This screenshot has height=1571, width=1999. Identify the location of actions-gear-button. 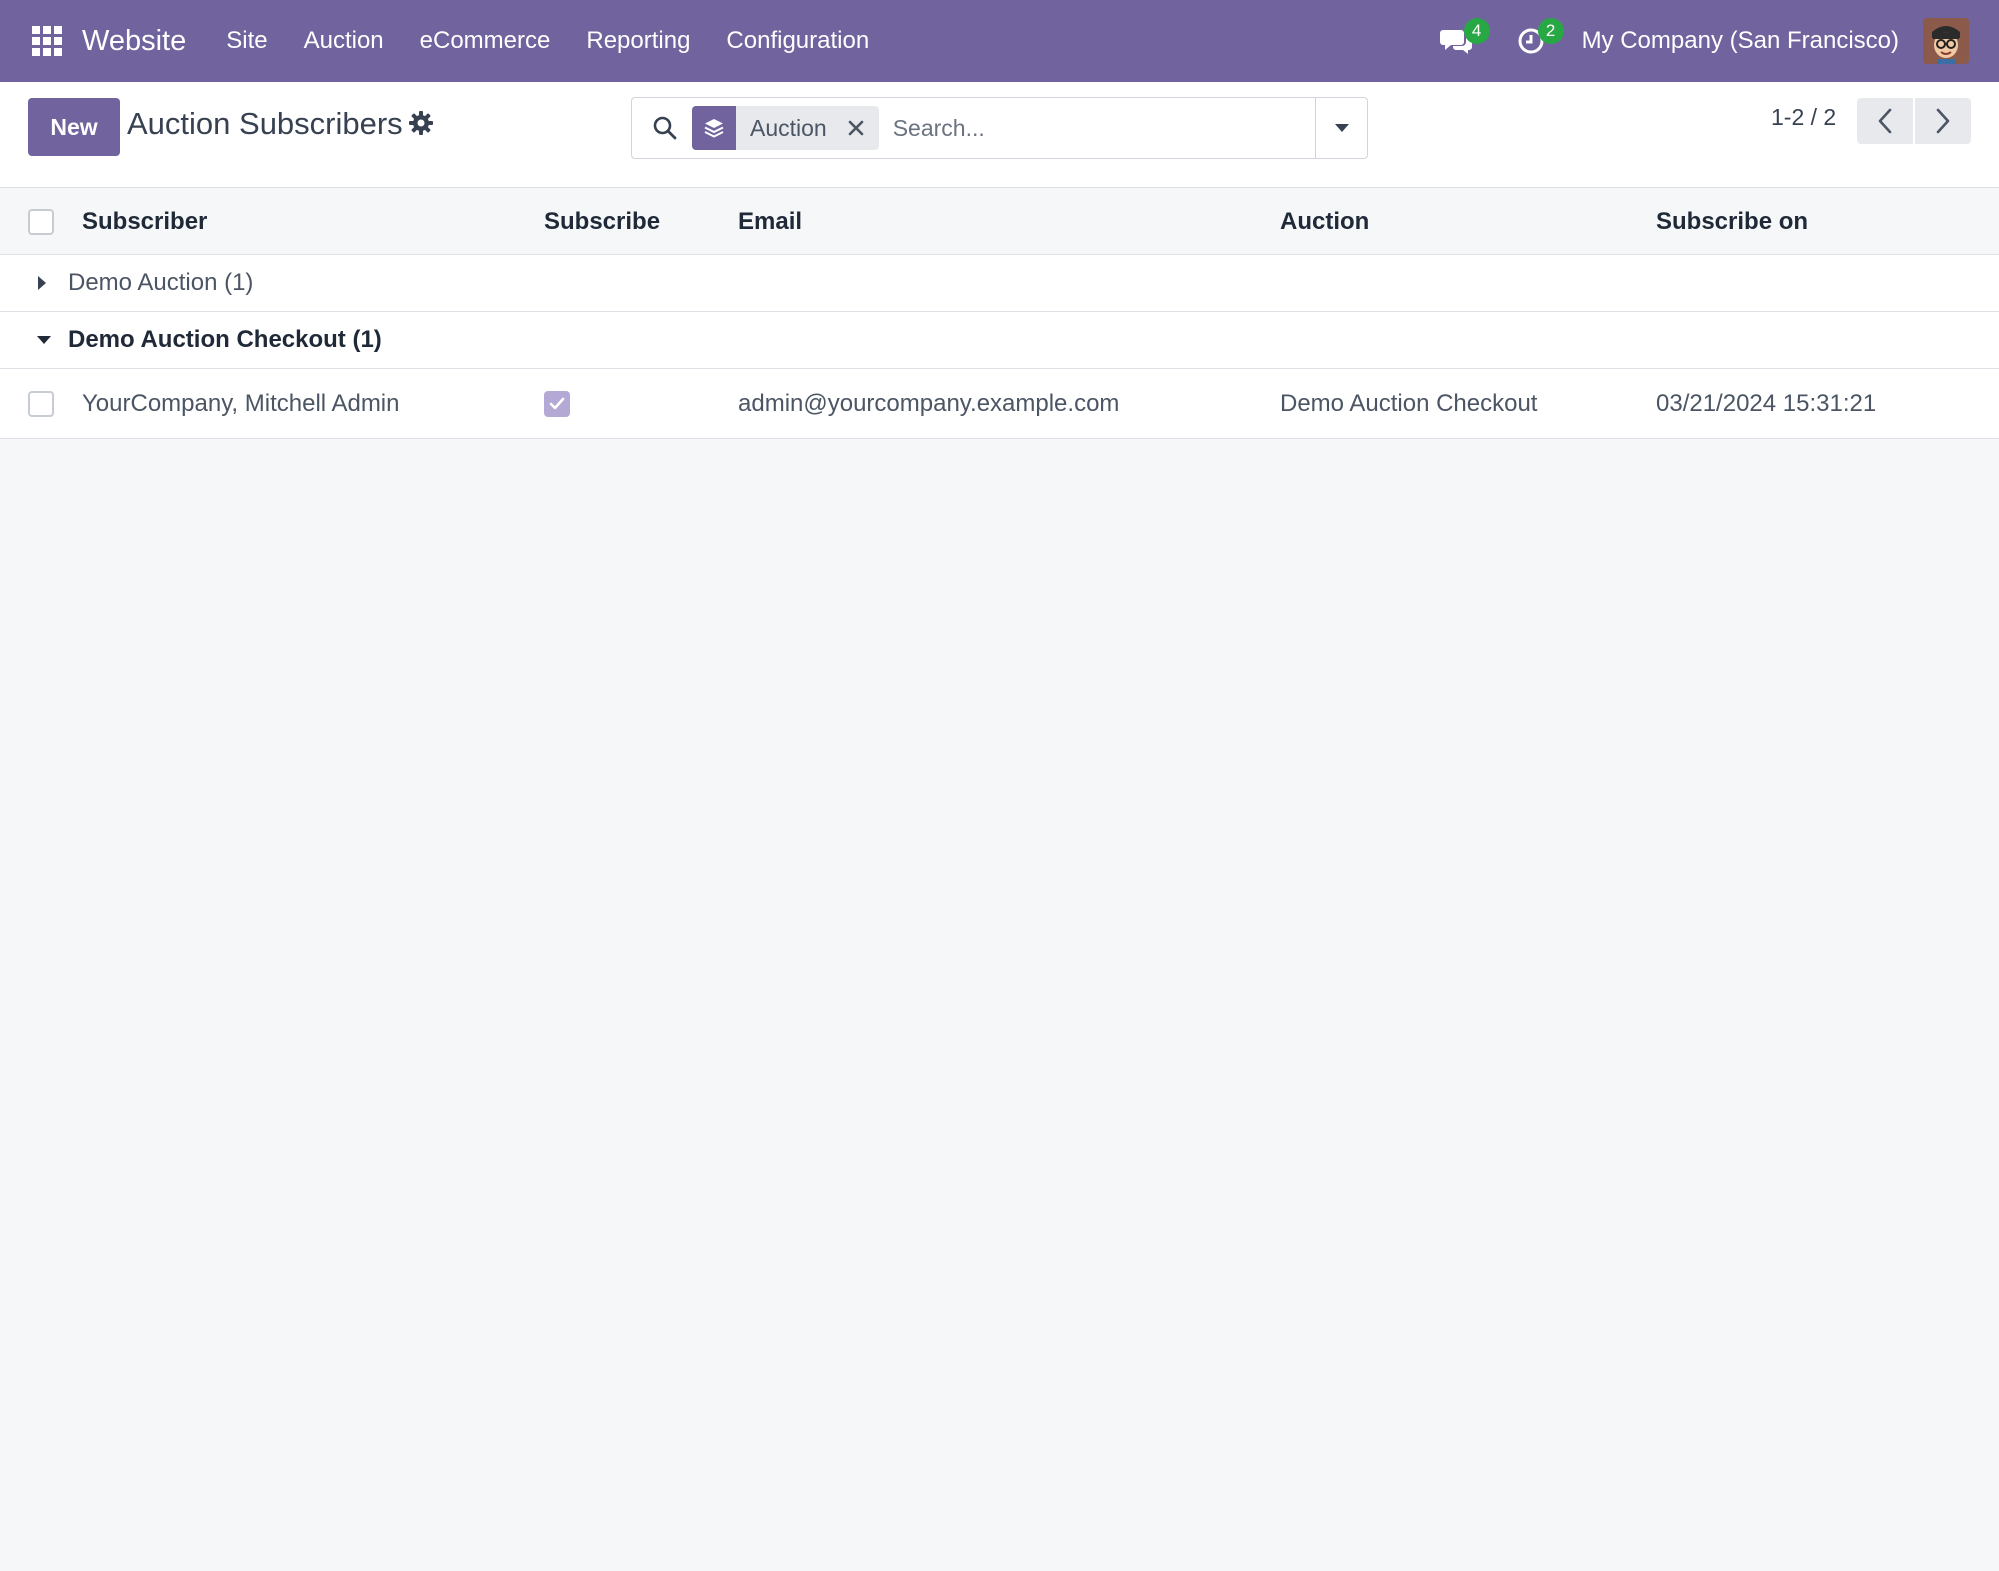
(421, 123).